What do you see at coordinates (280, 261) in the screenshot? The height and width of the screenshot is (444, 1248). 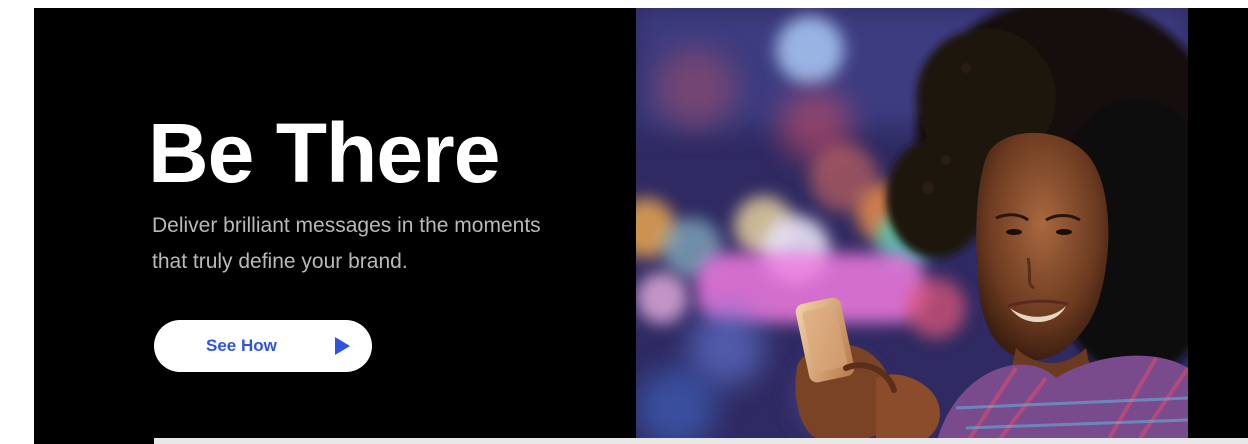 I see `hero-subtext-line-2: that truly define your brand.` at bounding box center [280, 261].